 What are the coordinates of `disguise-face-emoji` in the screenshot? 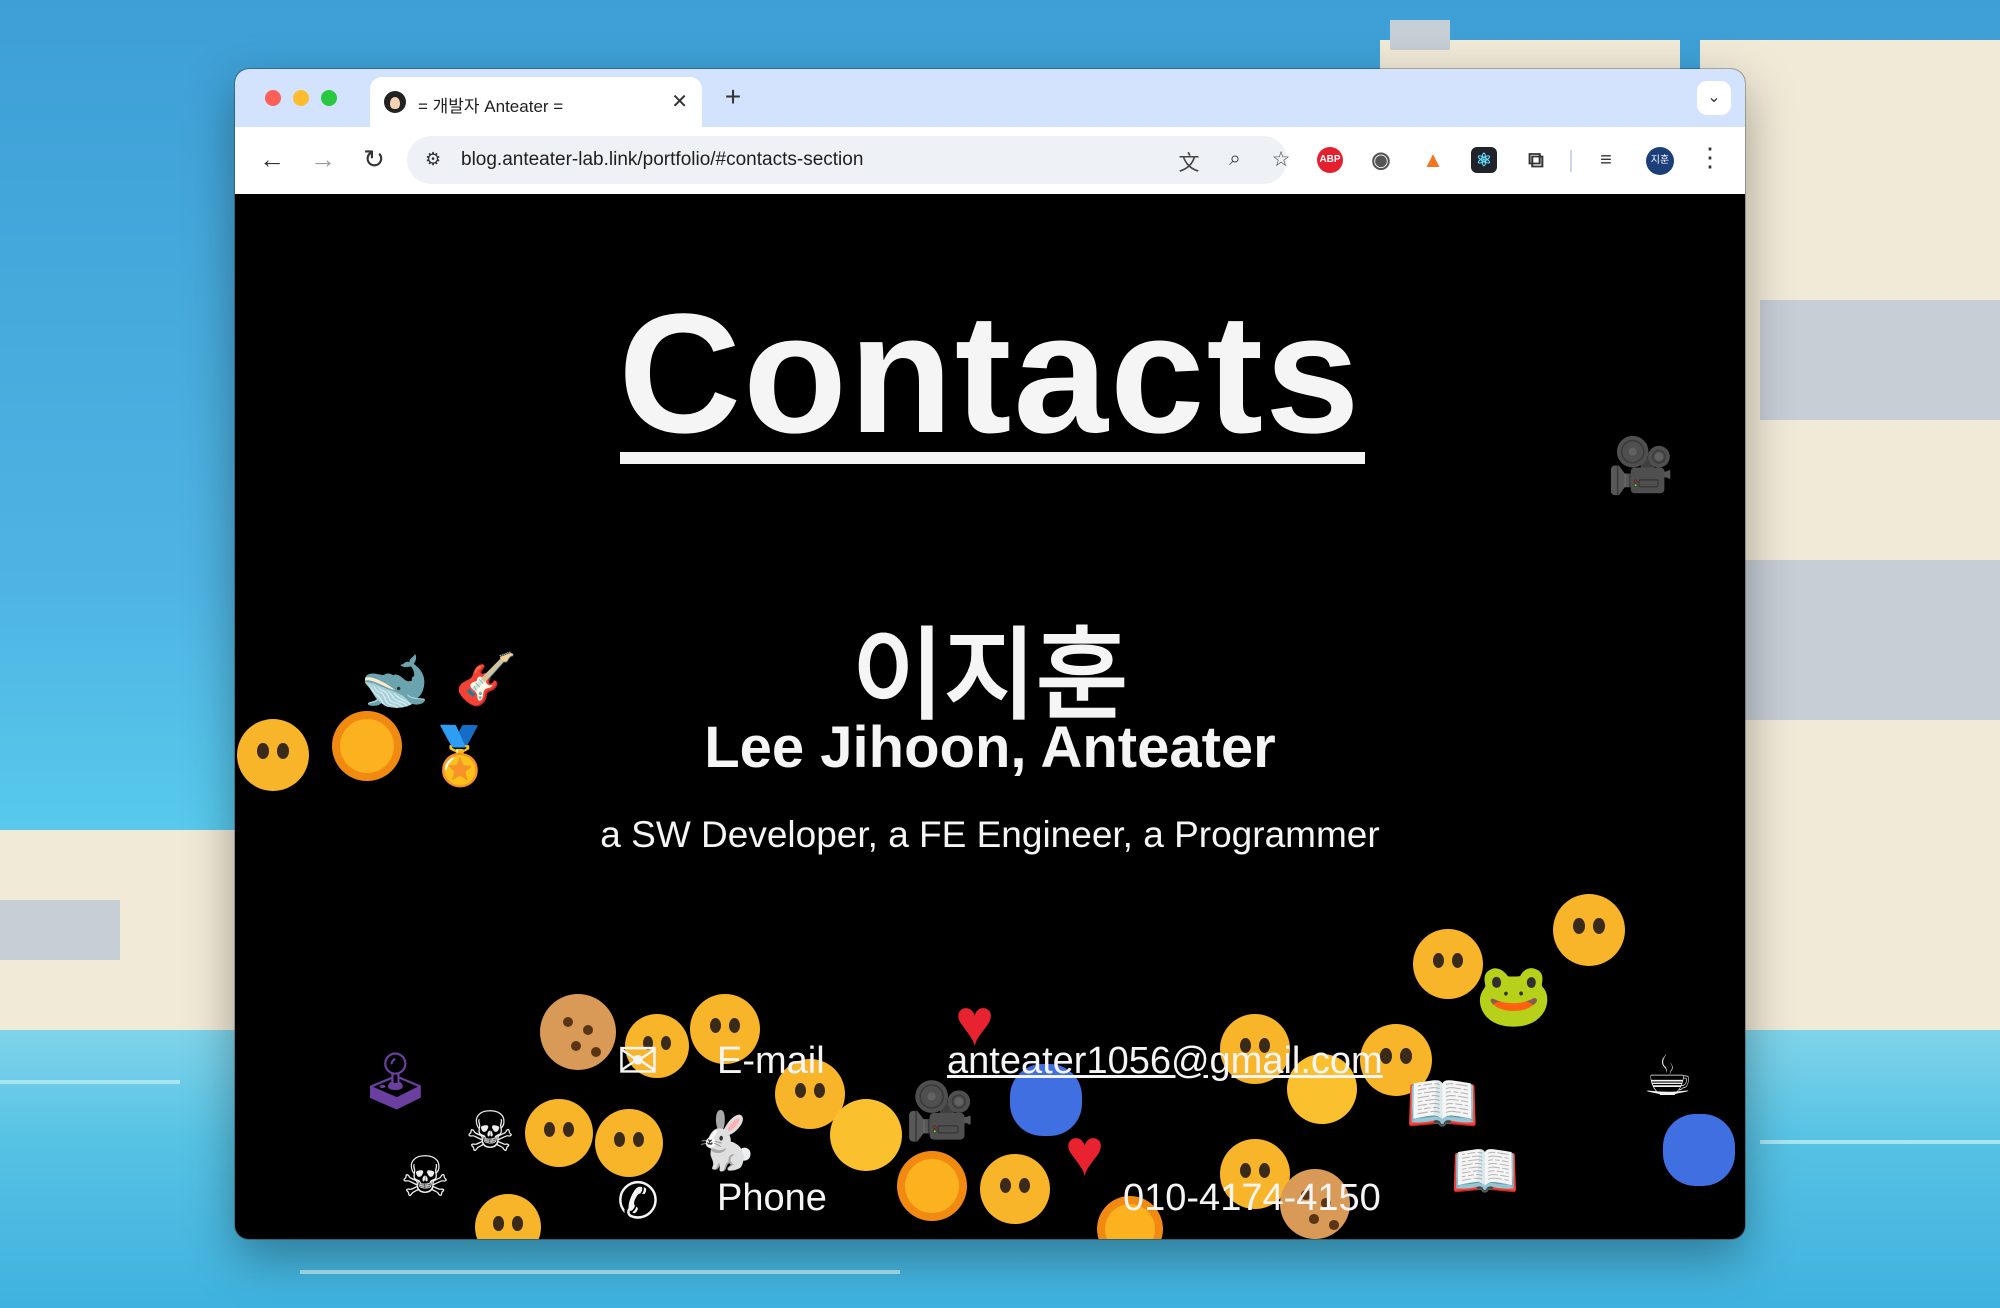 It's located at (1015, 1189).